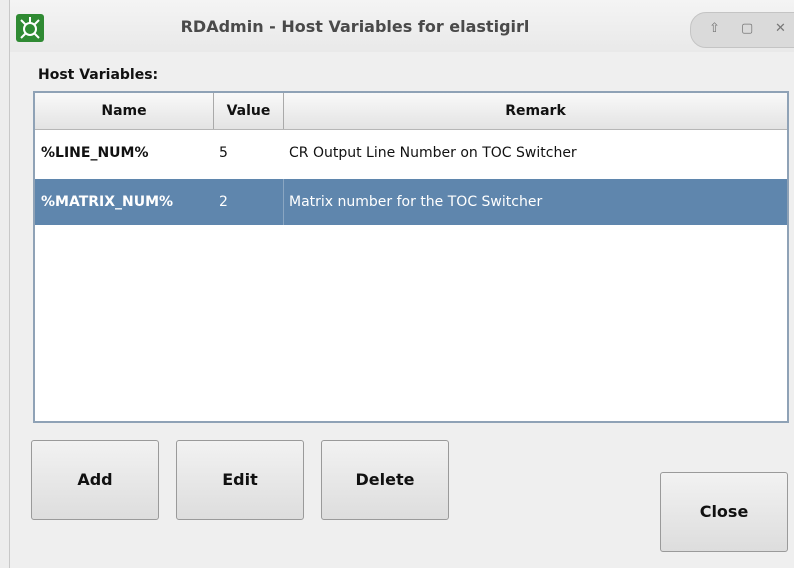  What do you see at coordinates (433, 153) in the screenshot?
I see `cell-remark: CR Output Line Number on TOC Switcher` at bounding box center [433, 153].